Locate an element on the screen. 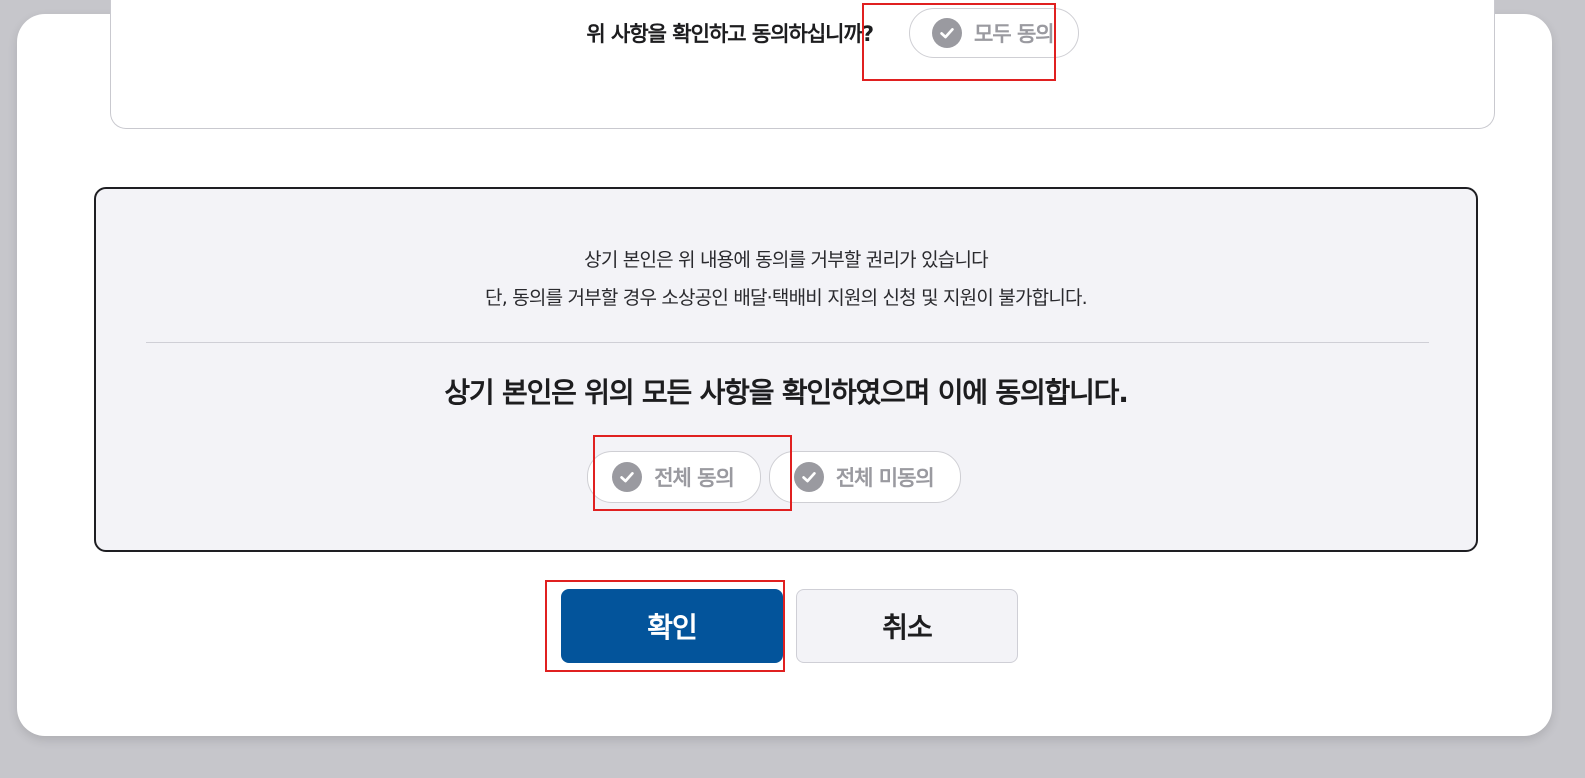  agreement-box: 위 사항을 확인하고 동의하십니까? 모두 동의 is located at coordinates (802, 64).